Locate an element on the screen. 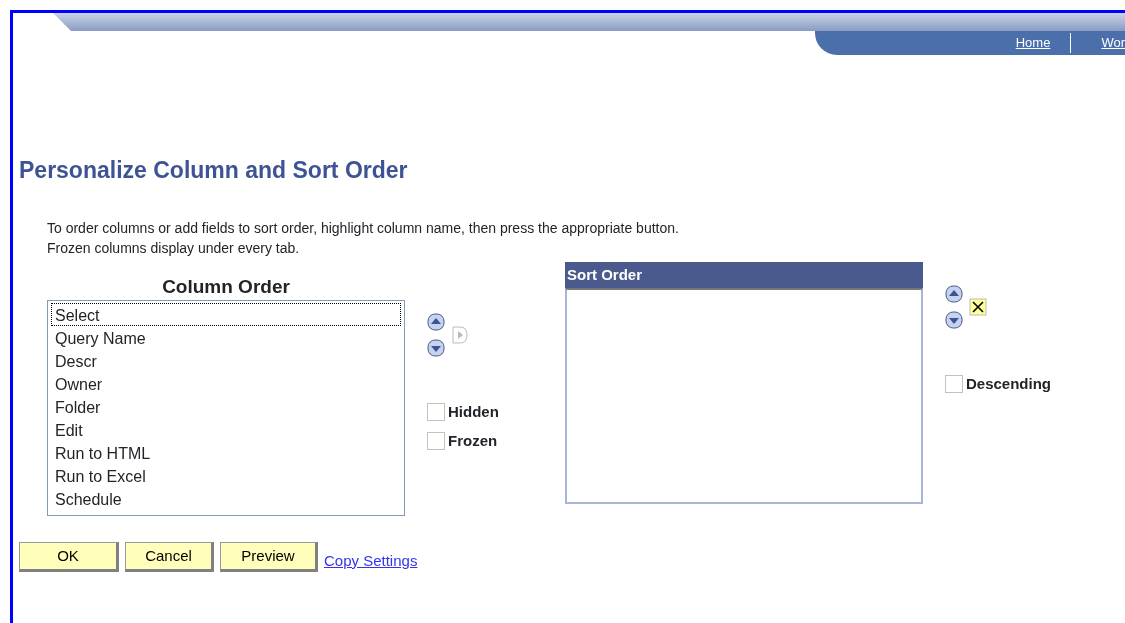  list-item: Folder is located at coordinates (226, 406).